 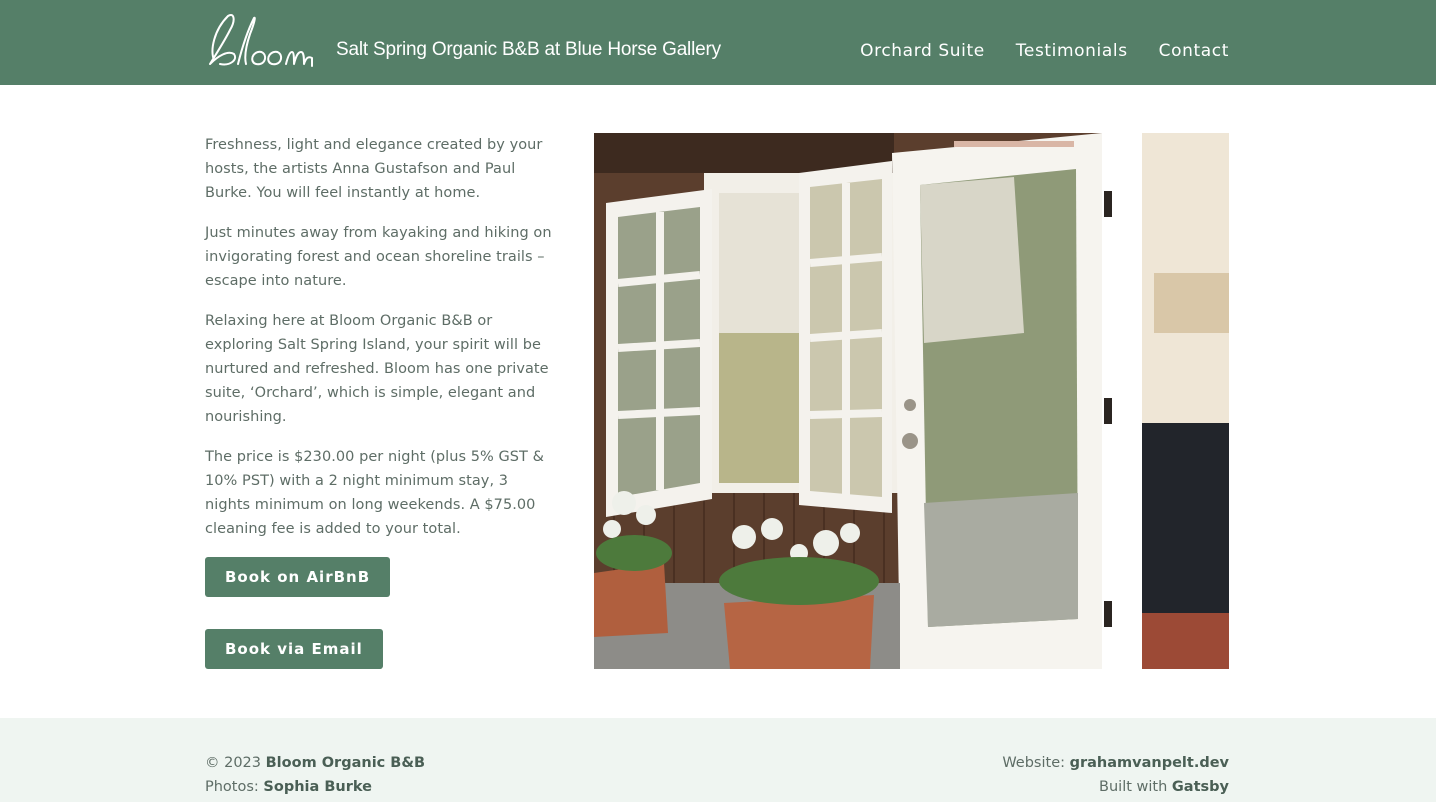 What do you see at coordinates (294, 649) in the screenshot?
I see `book-email-button: Book via Email` at bounding box center [294, 649].